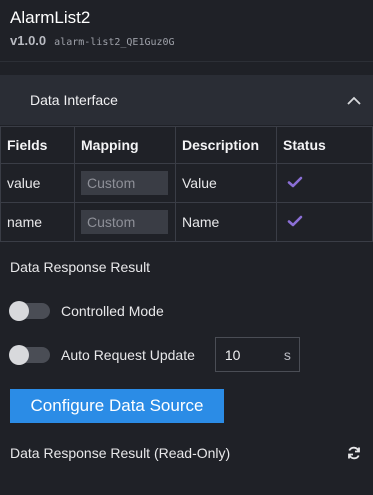 The height and width of the screenshot is (495, 373). Describe the element at coordinates (232, 354) in the screenshot. I see `interval-value: 10` at that location.